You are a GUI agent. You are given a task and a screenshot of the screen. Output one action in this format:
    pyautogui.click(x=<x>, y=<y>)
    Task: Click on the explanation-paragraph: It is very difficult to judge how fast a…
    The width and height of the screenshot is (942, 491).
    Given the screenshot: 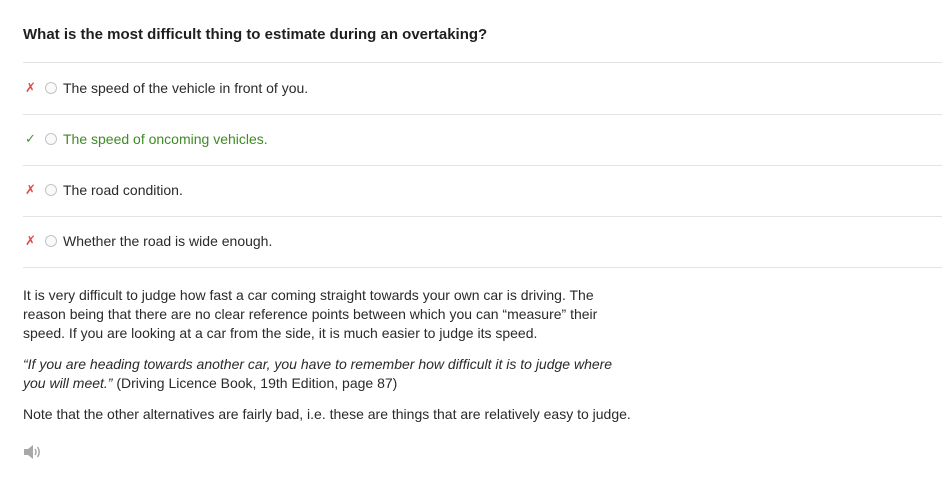 What is the action you would take?
    pyautogui.click(x=310, y=314)
    